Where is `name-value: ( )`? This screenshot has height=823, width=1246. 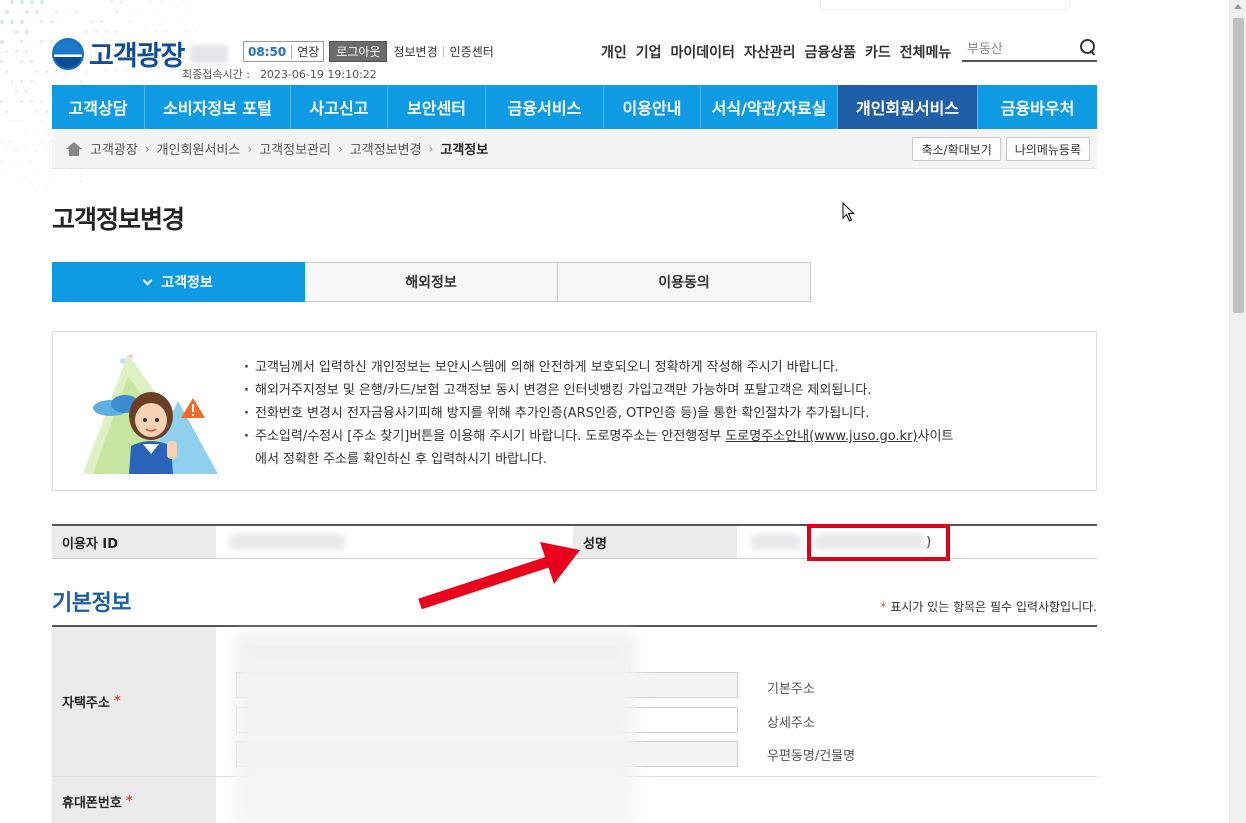 name-value: ( ) is located at coordinates (917, 542).